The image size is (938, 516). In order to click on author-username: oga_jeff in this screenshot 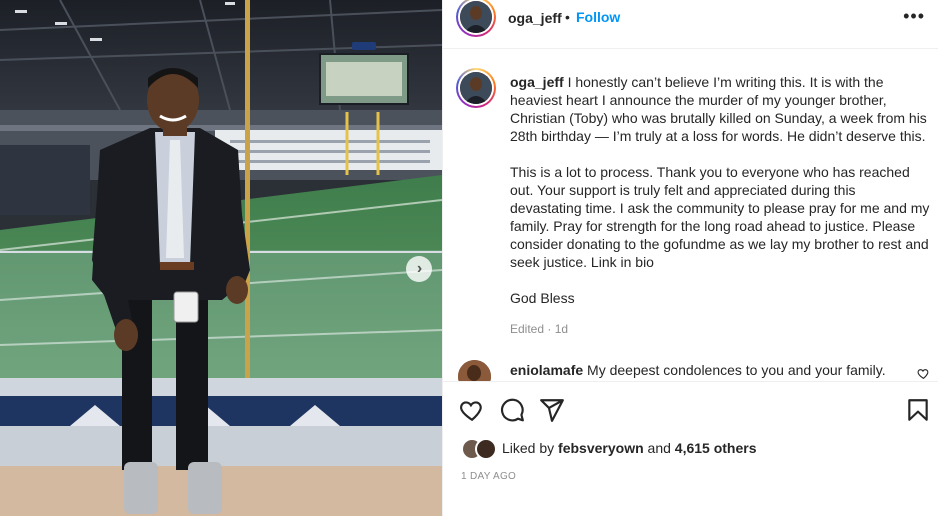, I will do `click(535, 18)`.